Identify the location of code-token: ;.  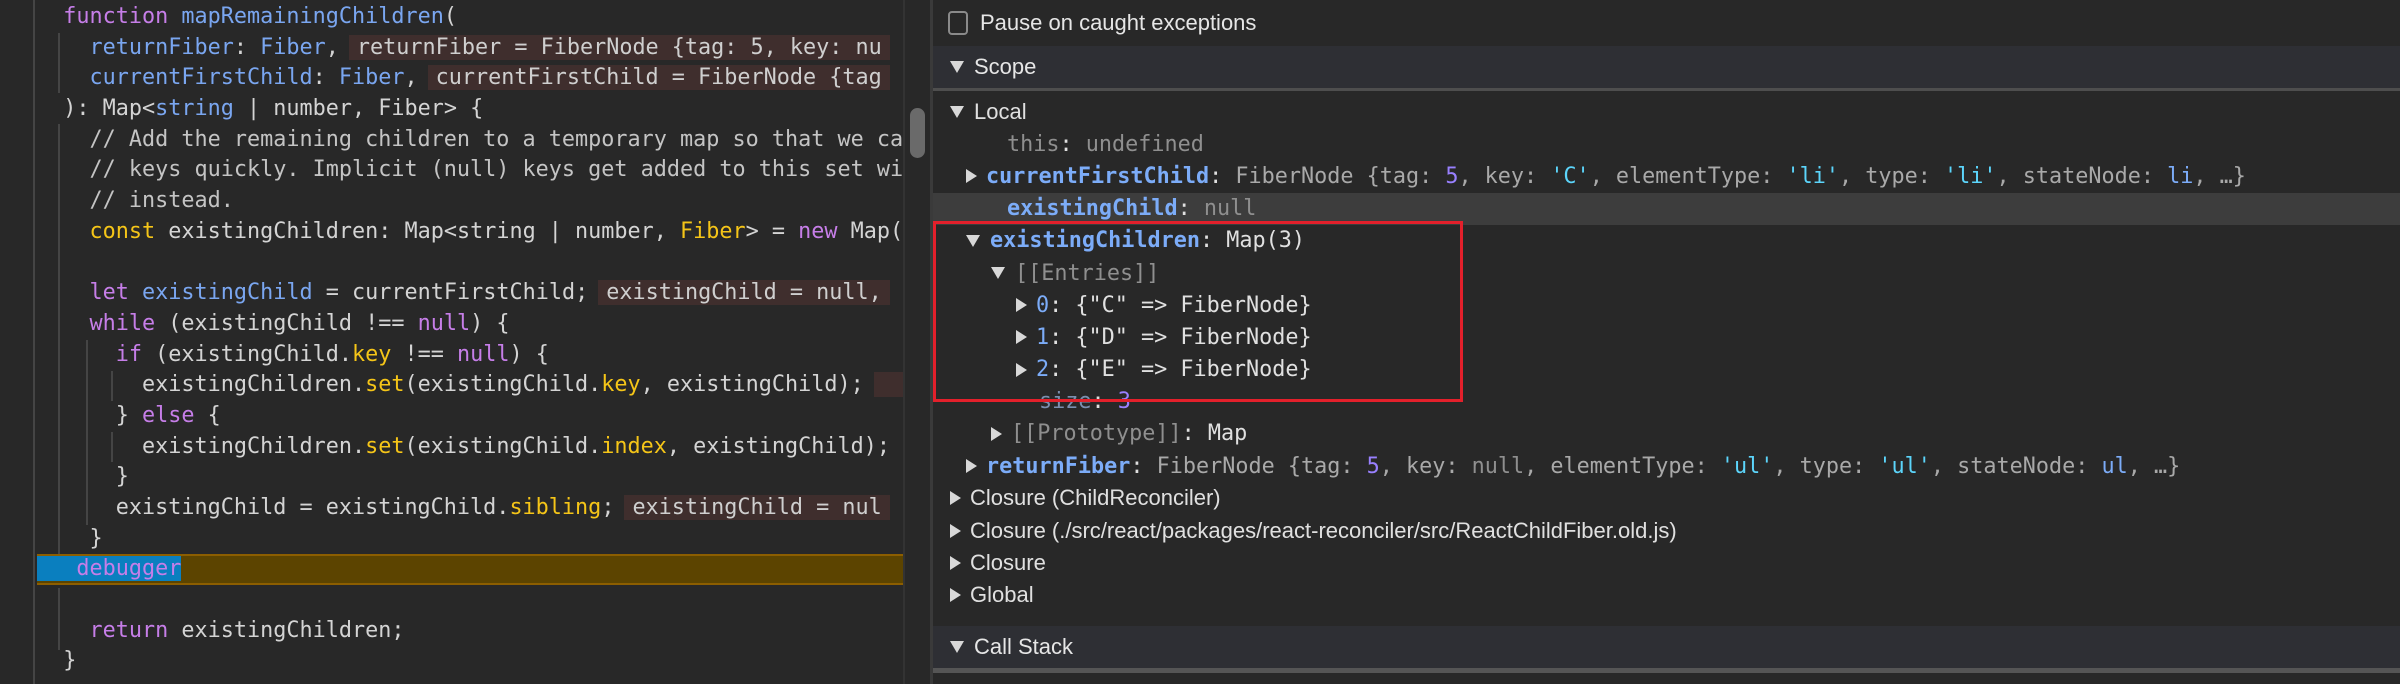
(608, 507).